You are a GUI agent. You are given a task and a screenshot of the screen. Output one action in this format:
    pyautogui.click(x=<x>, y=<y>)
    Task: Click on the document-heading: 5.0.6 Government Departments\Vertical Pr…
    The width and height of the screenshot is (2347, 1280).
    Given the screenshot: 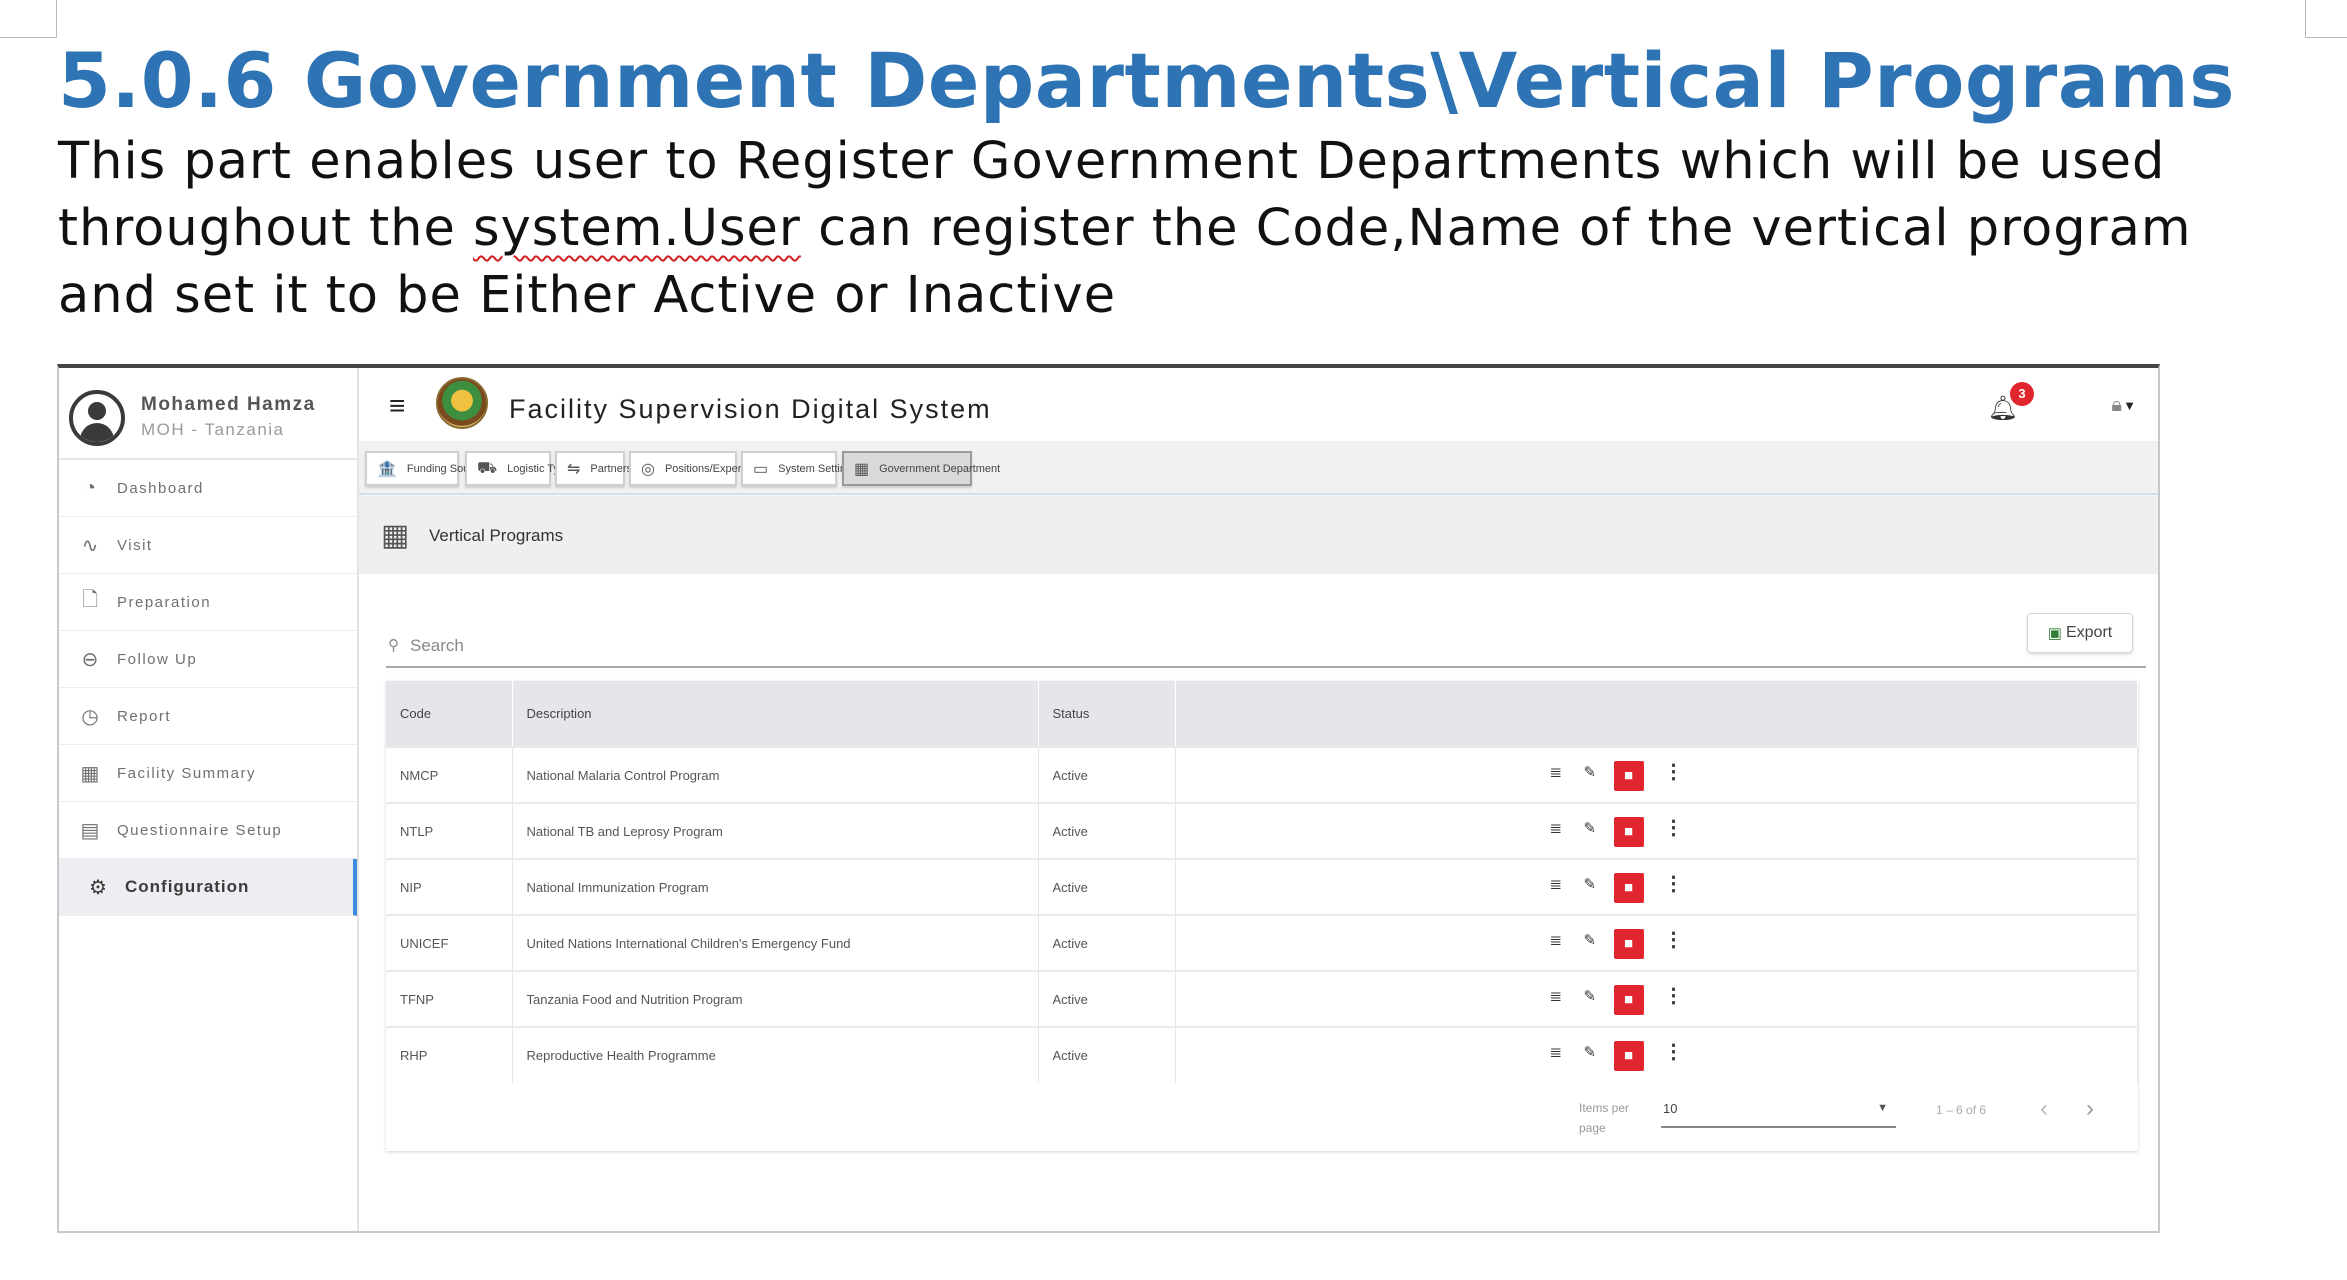 What is the action you would take?
    pyautogui.click(x=1146, y=80)
    